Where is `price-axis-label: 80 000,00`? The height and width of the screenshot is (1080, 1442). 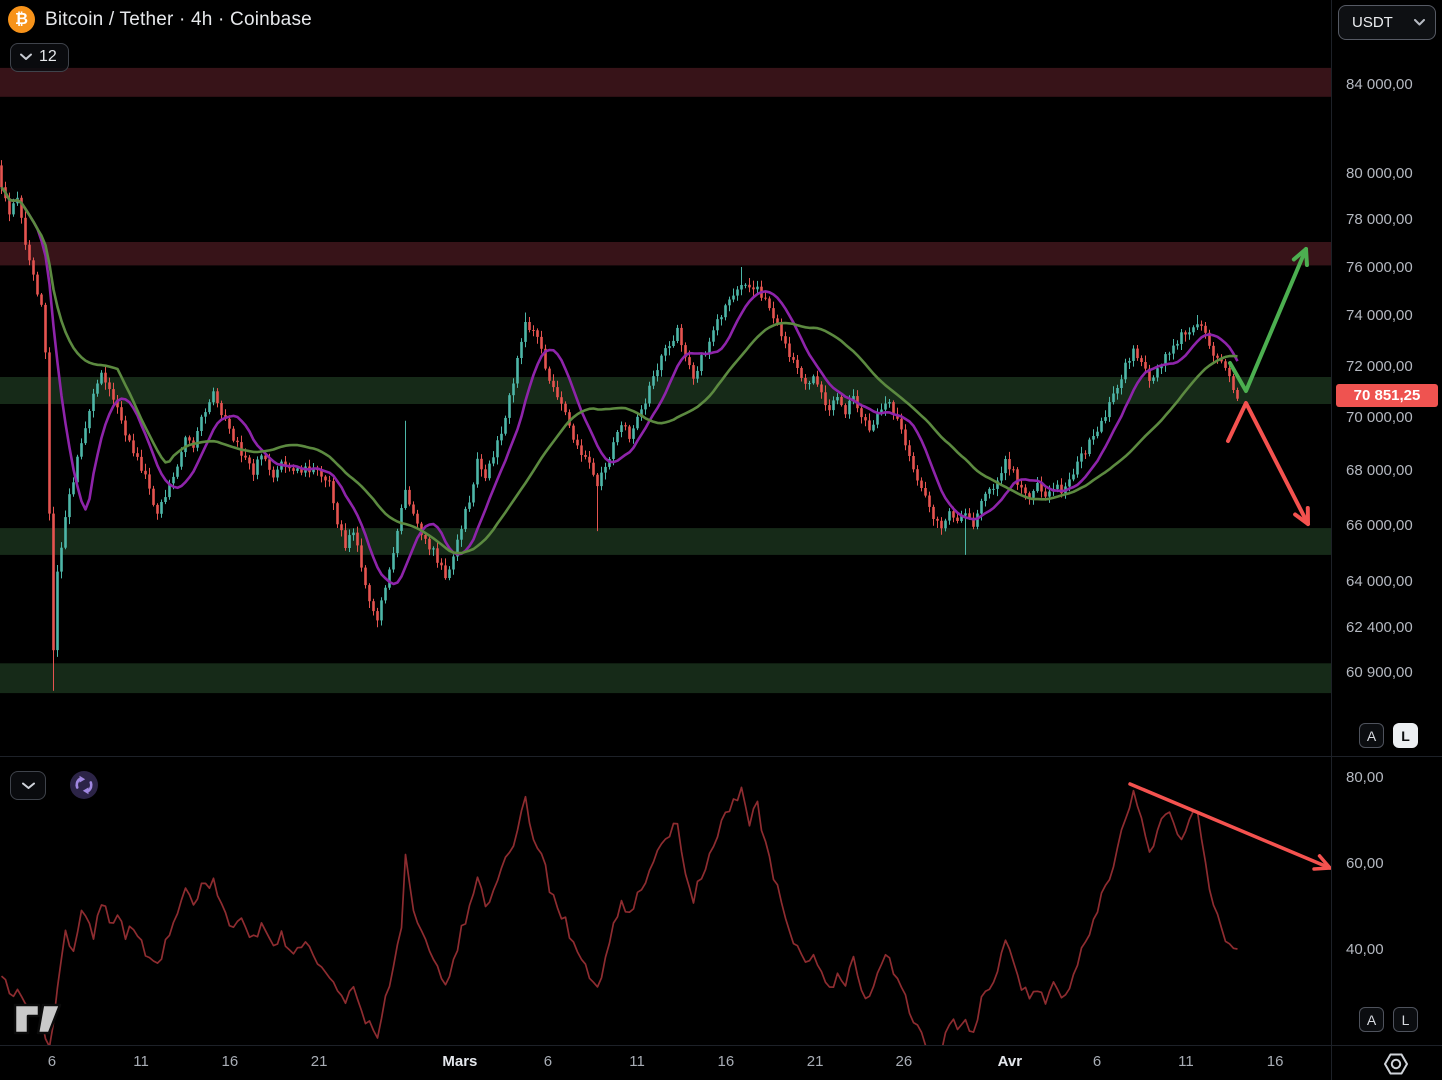 price-axis-label: 80 000,00 is located at coordinates (1379, 173).